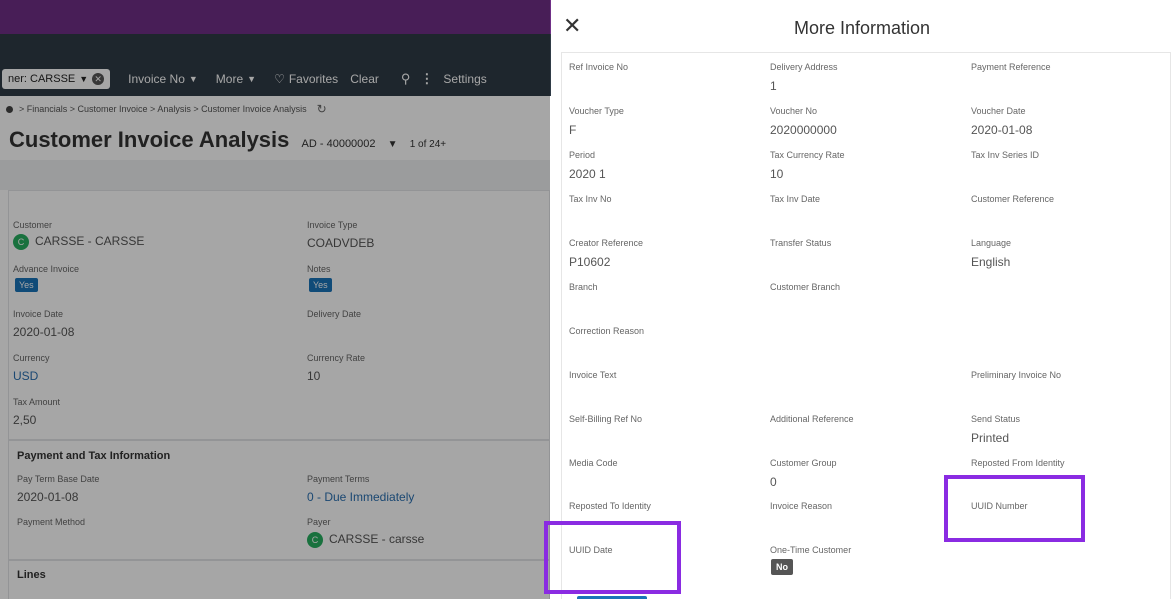  Describe the element at coordinates (1013, 199) in the screenshot. I see `customer-reference-label: Customer Reference` at that location.